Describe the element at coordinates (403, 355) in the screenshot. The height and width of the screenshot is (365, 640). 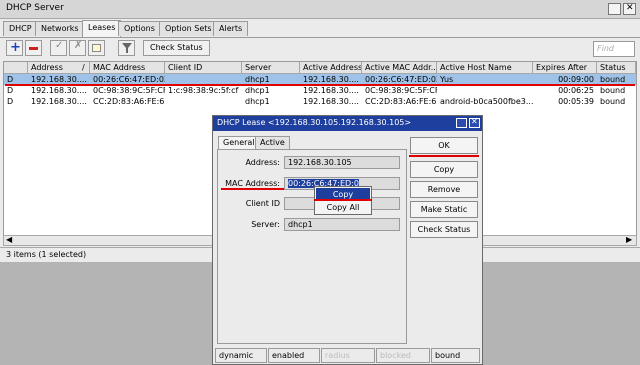
I see `status-cell-blocked: blocked` at that location.